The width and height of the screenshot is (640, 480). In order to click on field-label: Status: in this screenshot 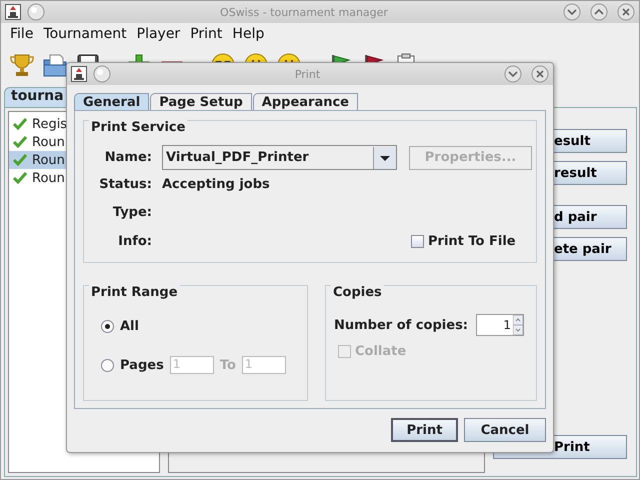, I will do `click(125, 184)`.